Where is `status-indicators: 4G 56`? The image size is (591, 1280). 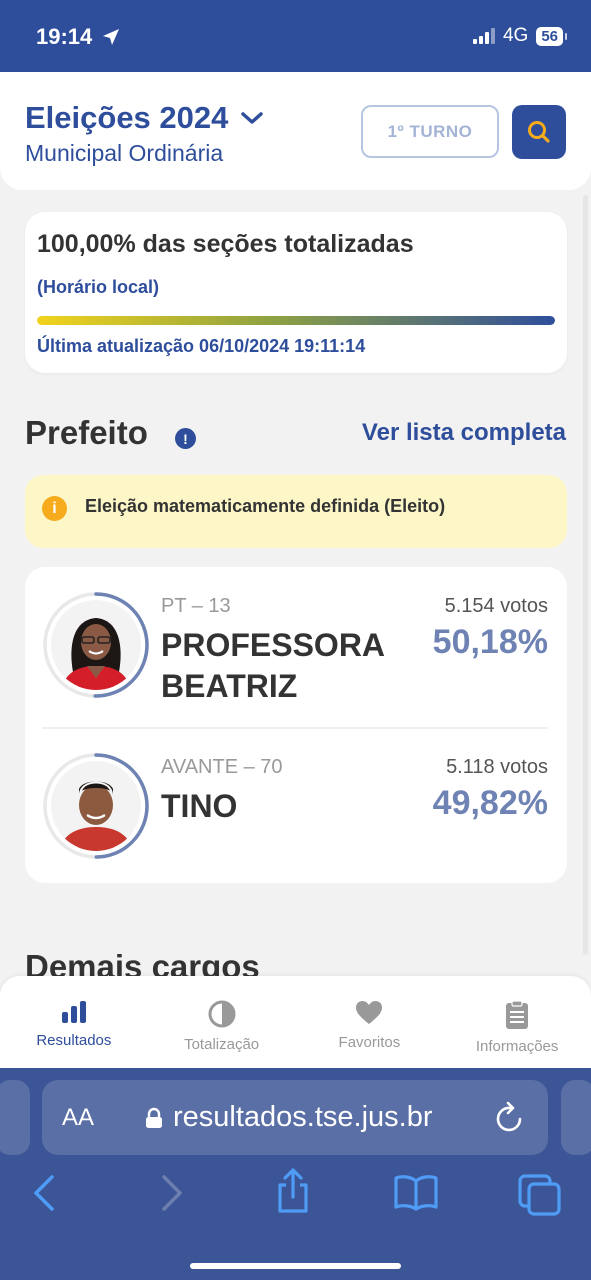 status-indicators: 4G 56 is located at coordinates (519, 36).